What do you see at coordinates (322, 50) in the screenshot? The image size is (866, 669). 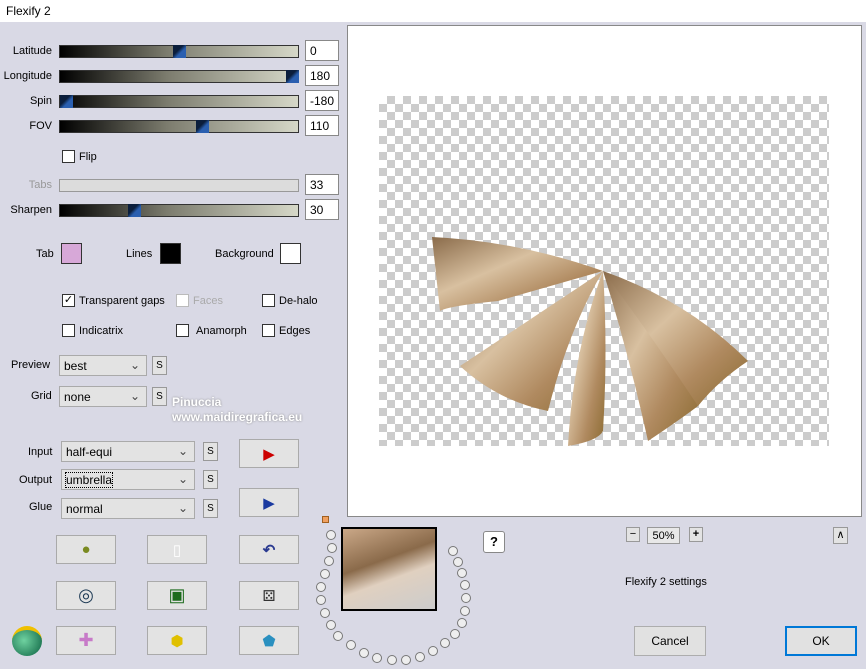 I see `latitude-value-input: 0` at bounding box center [322, 50].